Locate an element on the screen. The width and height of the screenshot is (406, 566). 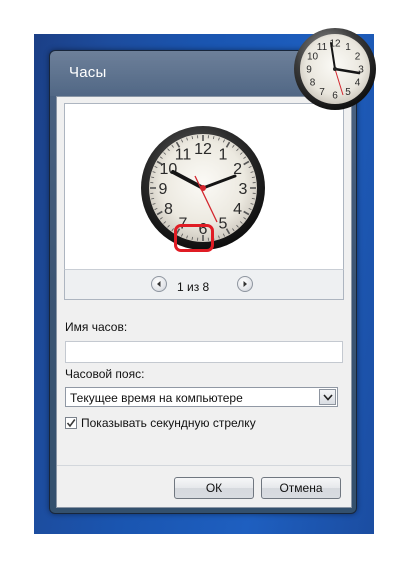
ok-button: ОК is located at coordinates (214, 488).